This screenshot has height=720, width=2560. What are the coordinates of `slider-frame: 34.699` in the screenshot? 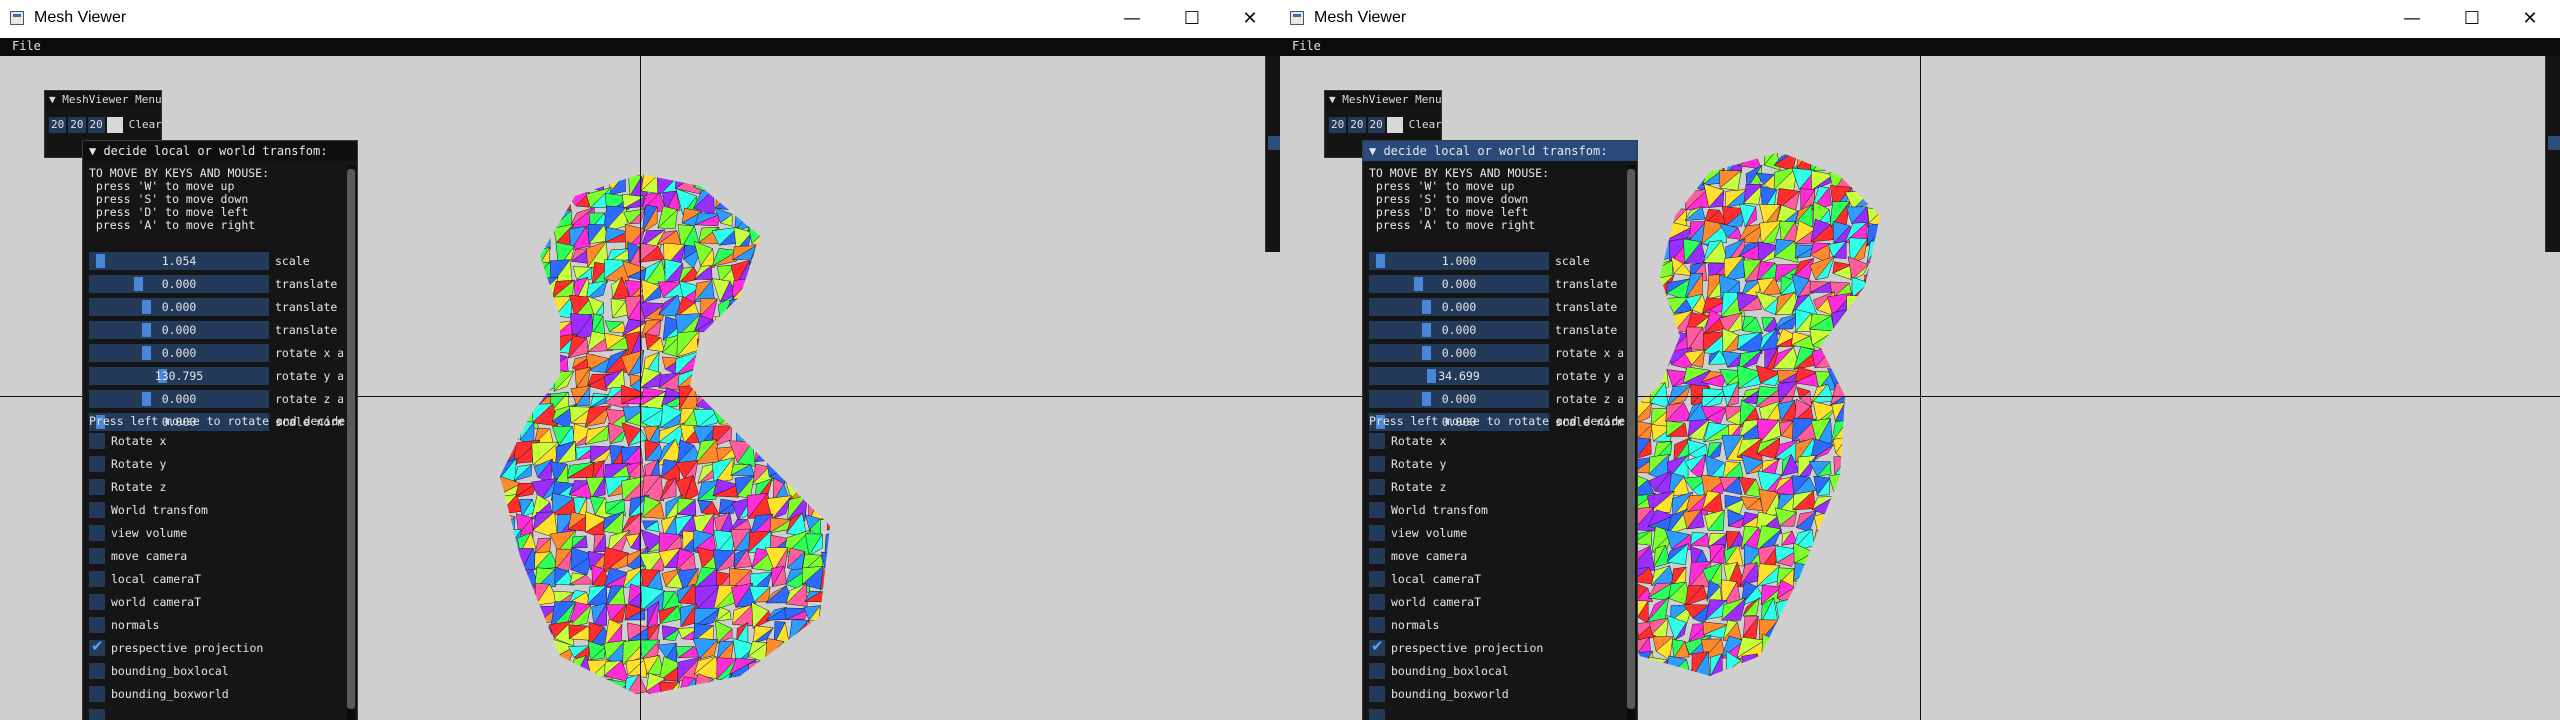 It's located at (1459, 376).